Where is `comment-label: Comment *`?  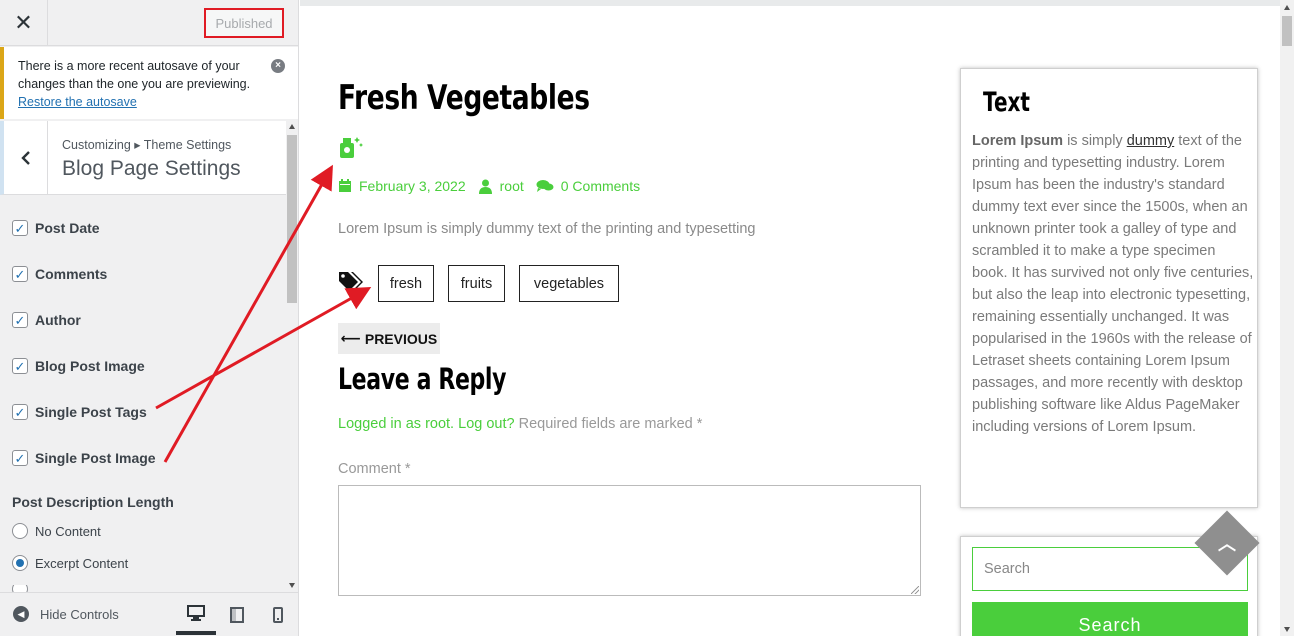 comment-label: Comment * is located at coordinates (374, 469).